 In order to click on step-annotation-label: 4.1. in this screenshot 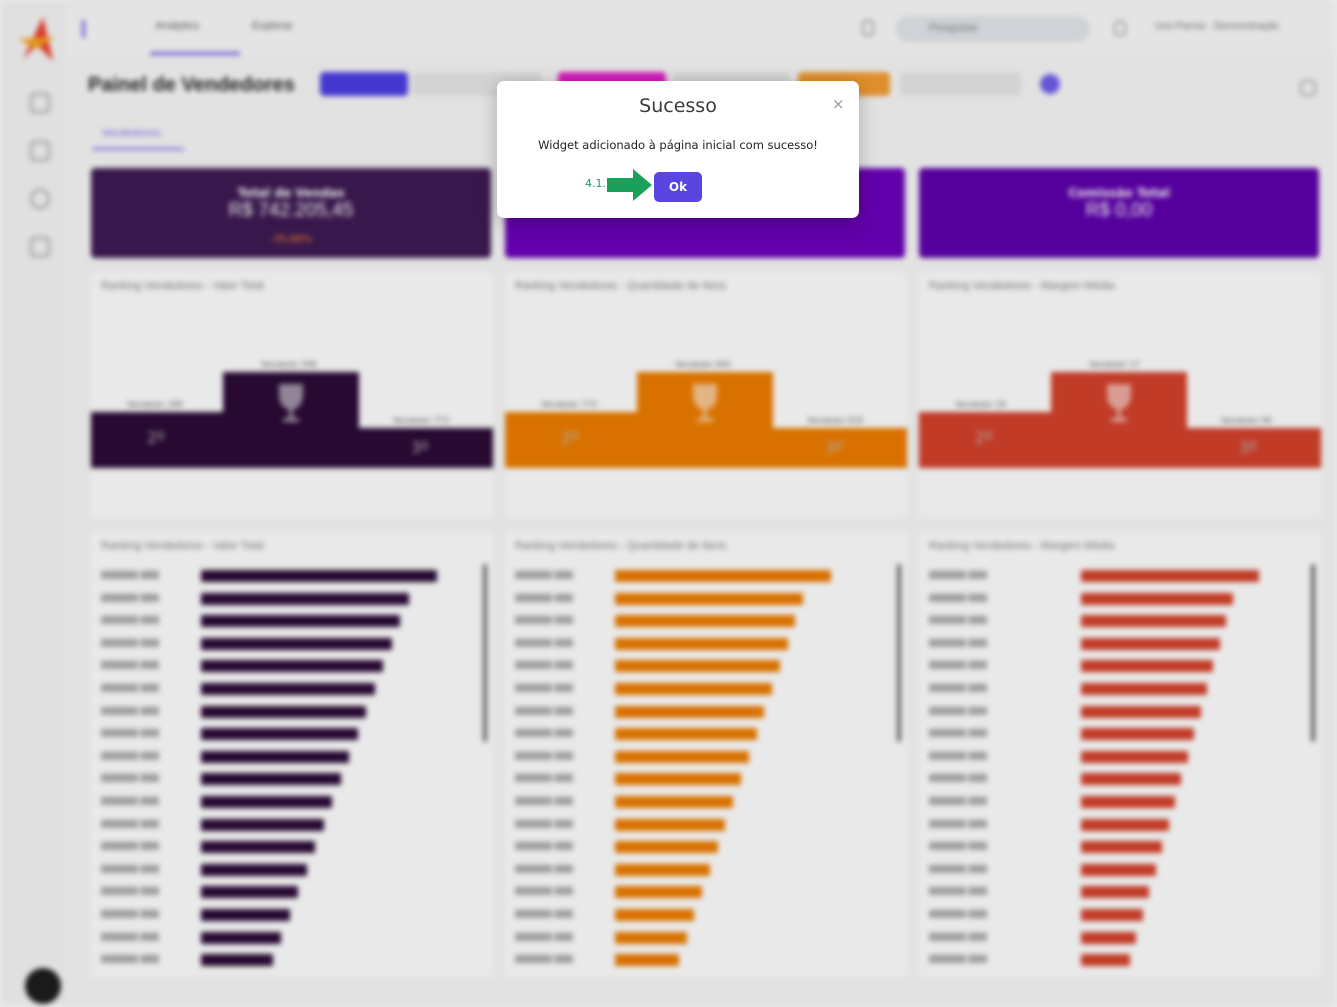, I will do `click(595, 183)`.